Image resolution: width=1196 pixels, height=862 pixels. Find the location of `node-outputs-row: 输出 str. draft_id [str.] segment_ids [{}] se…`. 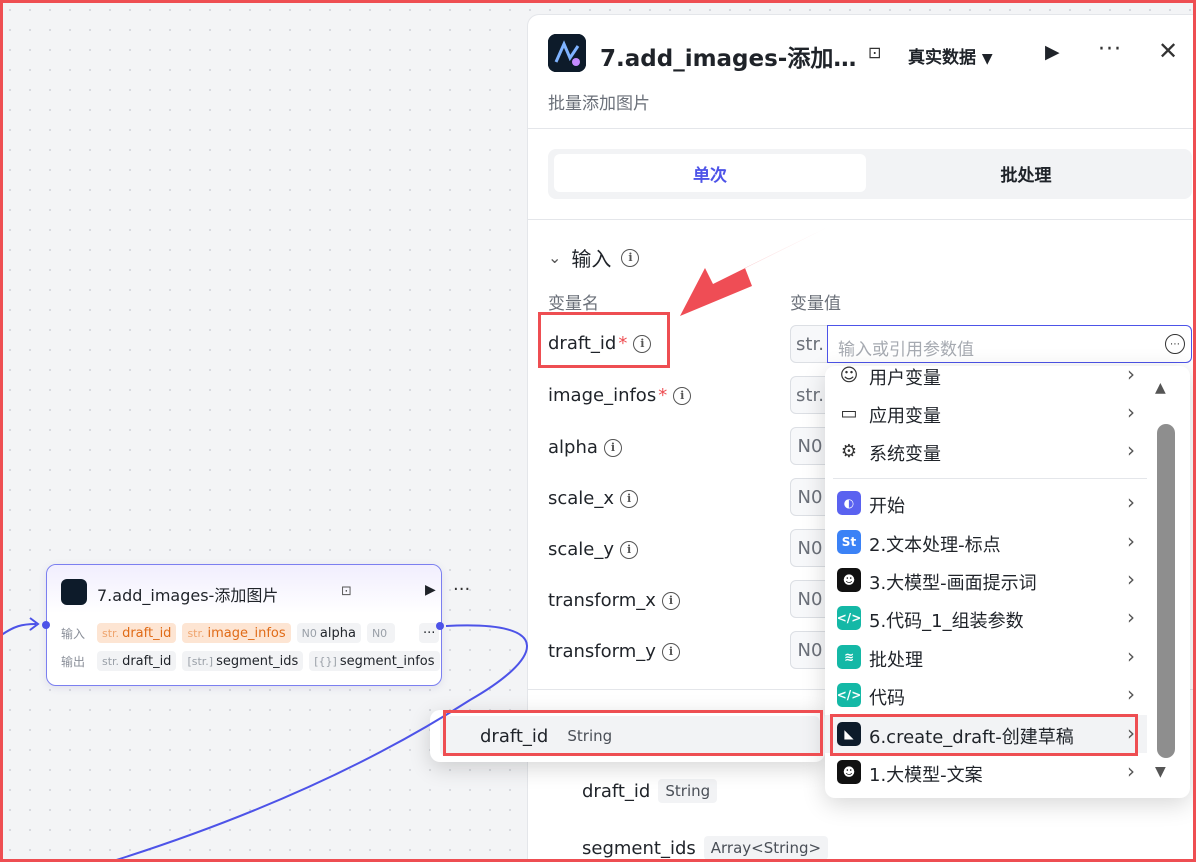

node-outputs-row: 输出 str. draft_id [str.] segment_ids [{}] se… is located at coordinates (250, 661).